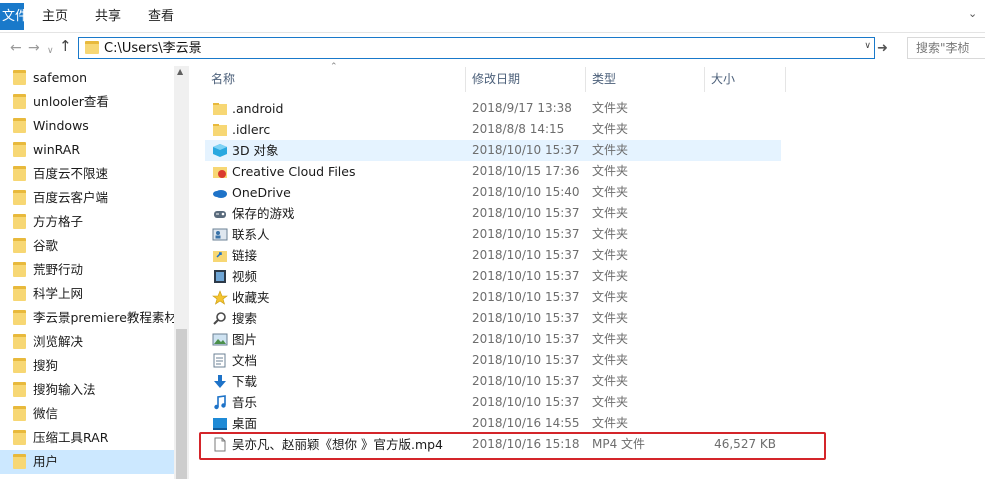 This screenshot has height=479, width=985. Describe the element at coordinates (518, 129) in the screenshot. I see `file-date: 2018/8/8 14:15` at that location.